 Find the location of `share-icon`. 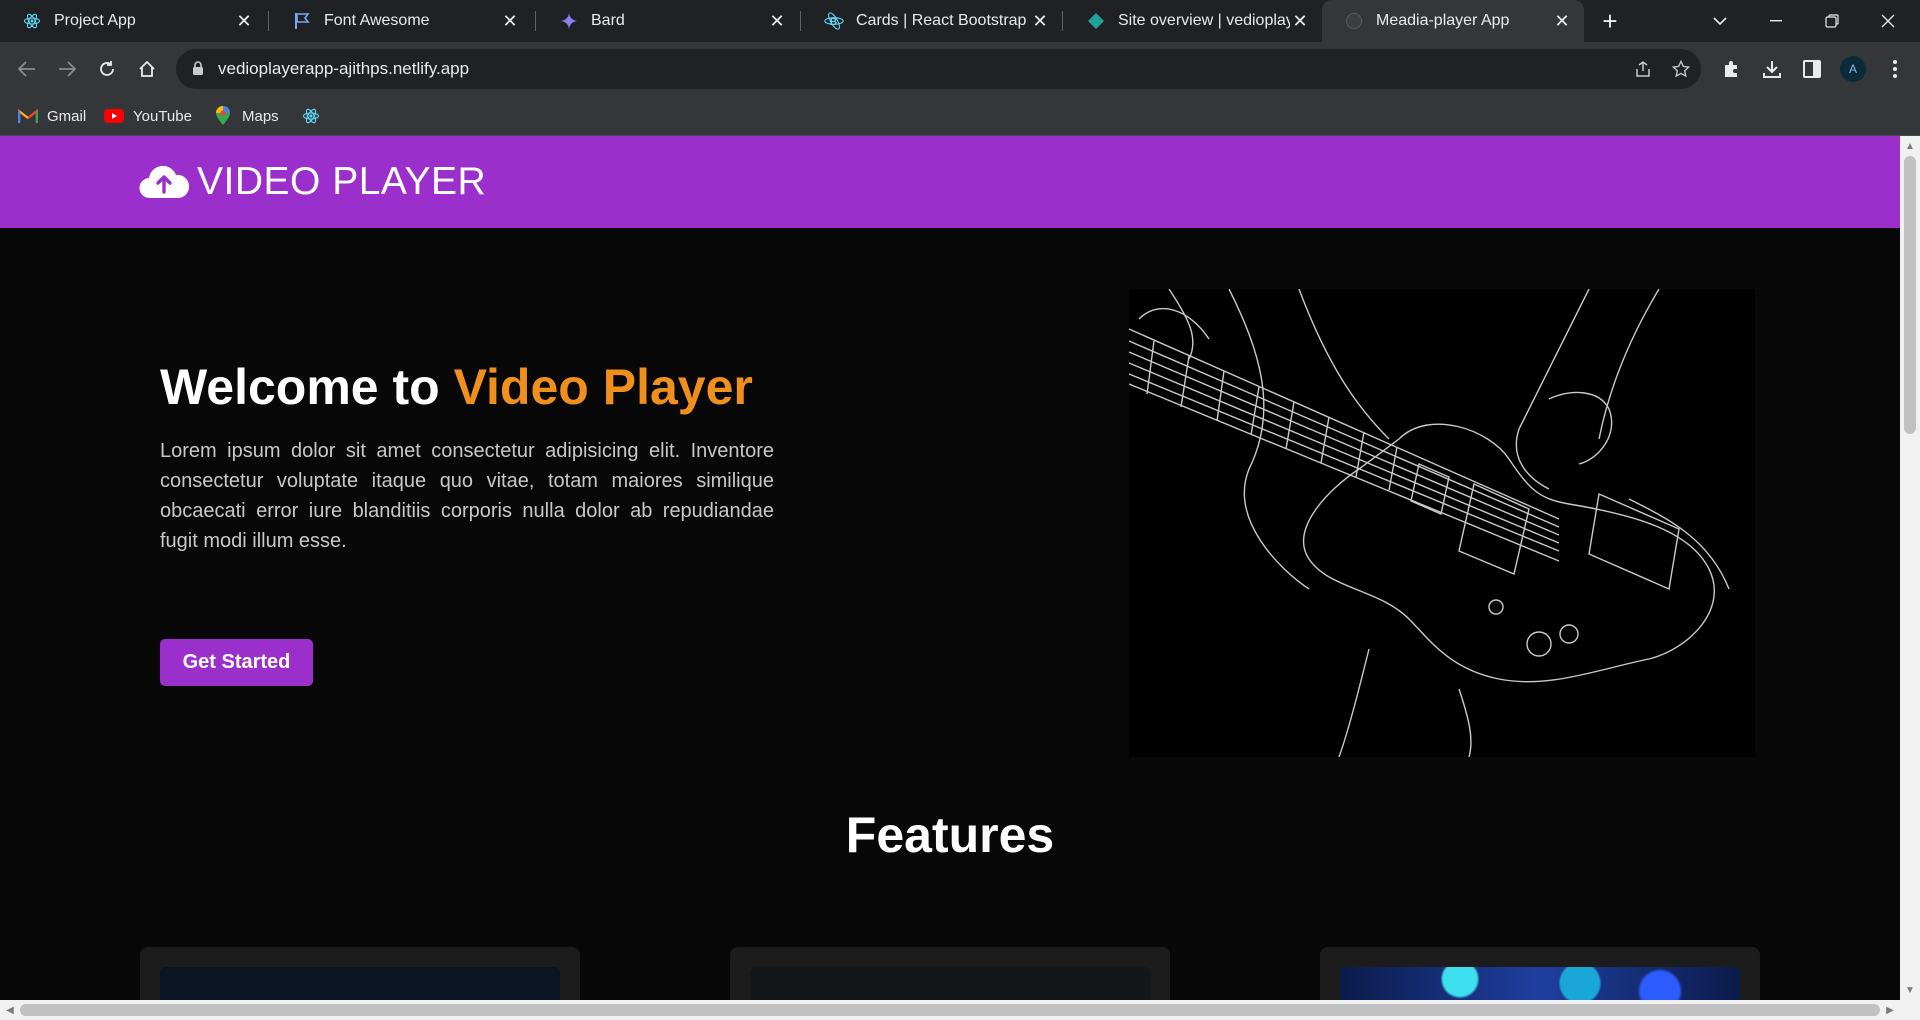

share-icon is located at coordinates (1643, 69).